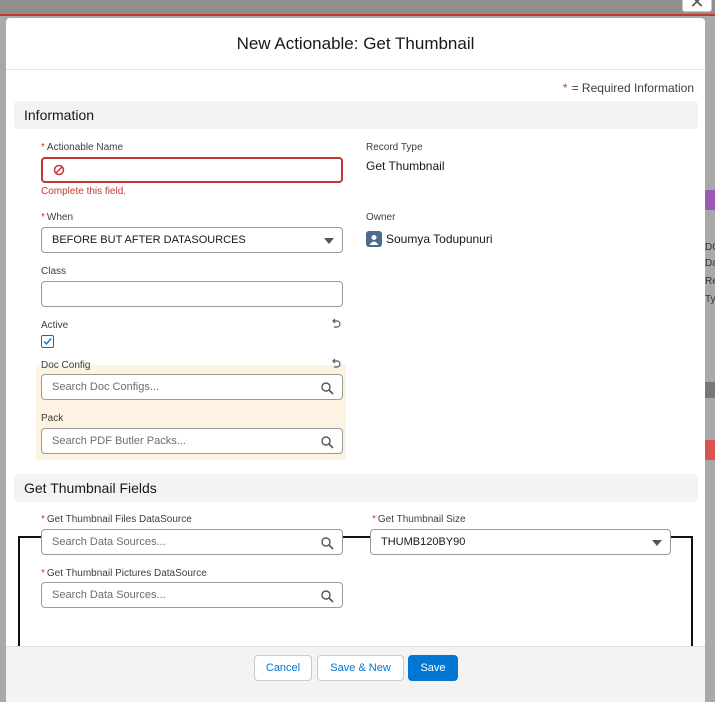 The image size is (715, 702). Describe the element at coordinates (66, 365) in the screenshot. I see `doc-config-label: Doc Config` at that location.